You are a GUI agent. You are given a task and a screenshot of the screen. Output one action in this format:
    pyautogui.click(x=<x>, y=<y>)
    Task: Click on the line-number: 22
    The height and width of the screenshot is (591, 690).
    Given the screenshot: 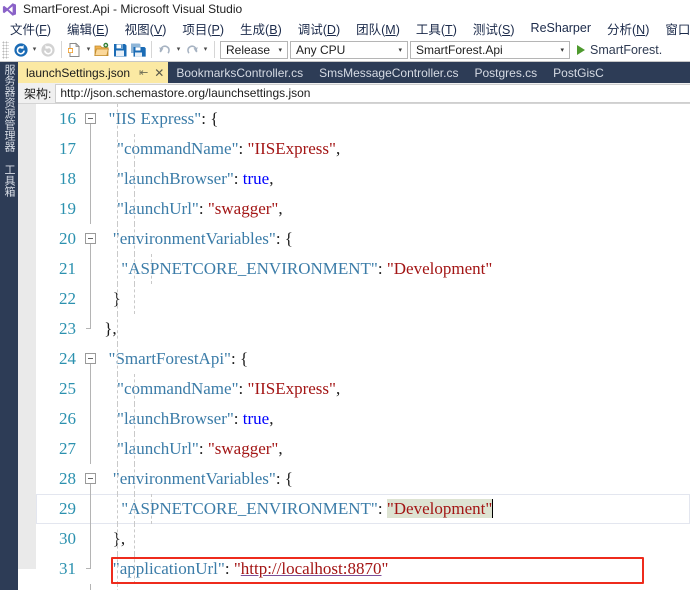 What is the action you would take?
    pyautogui.click(x=67, y=298)
    